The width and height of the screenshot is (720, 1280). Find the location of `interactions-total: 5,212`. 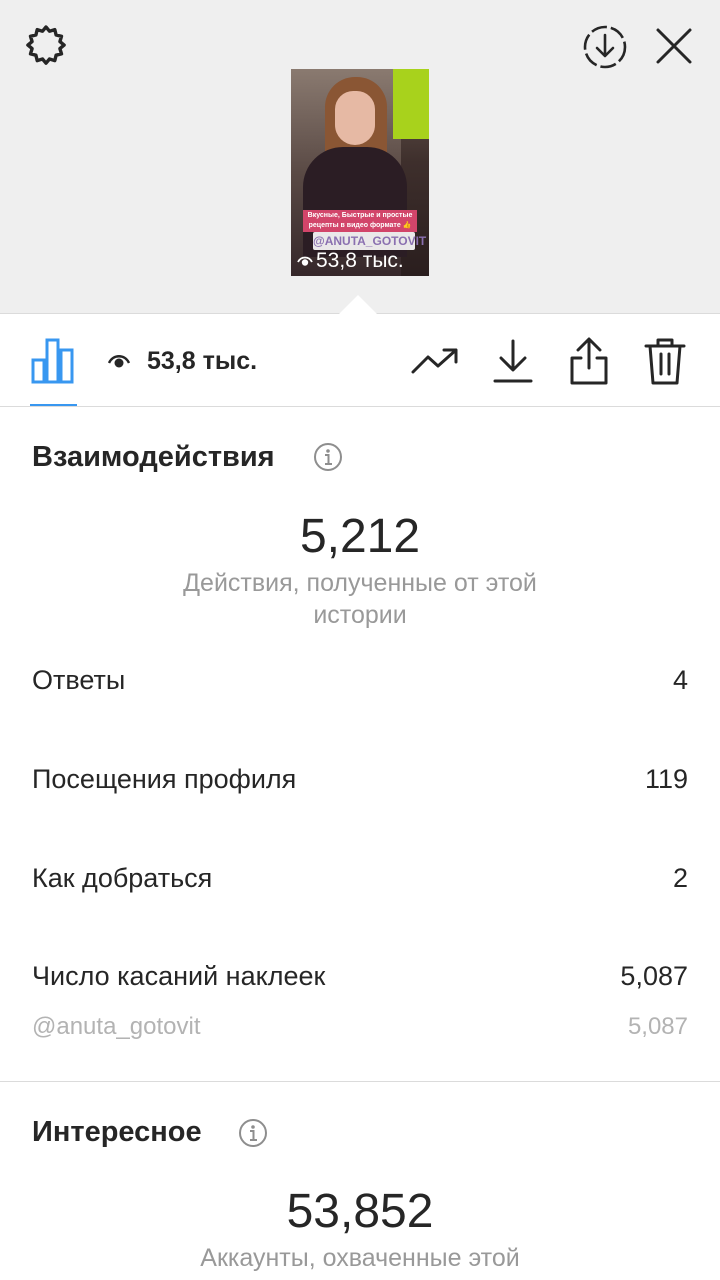

interactions-total: 5,212 is located at coordinates (360, 536).